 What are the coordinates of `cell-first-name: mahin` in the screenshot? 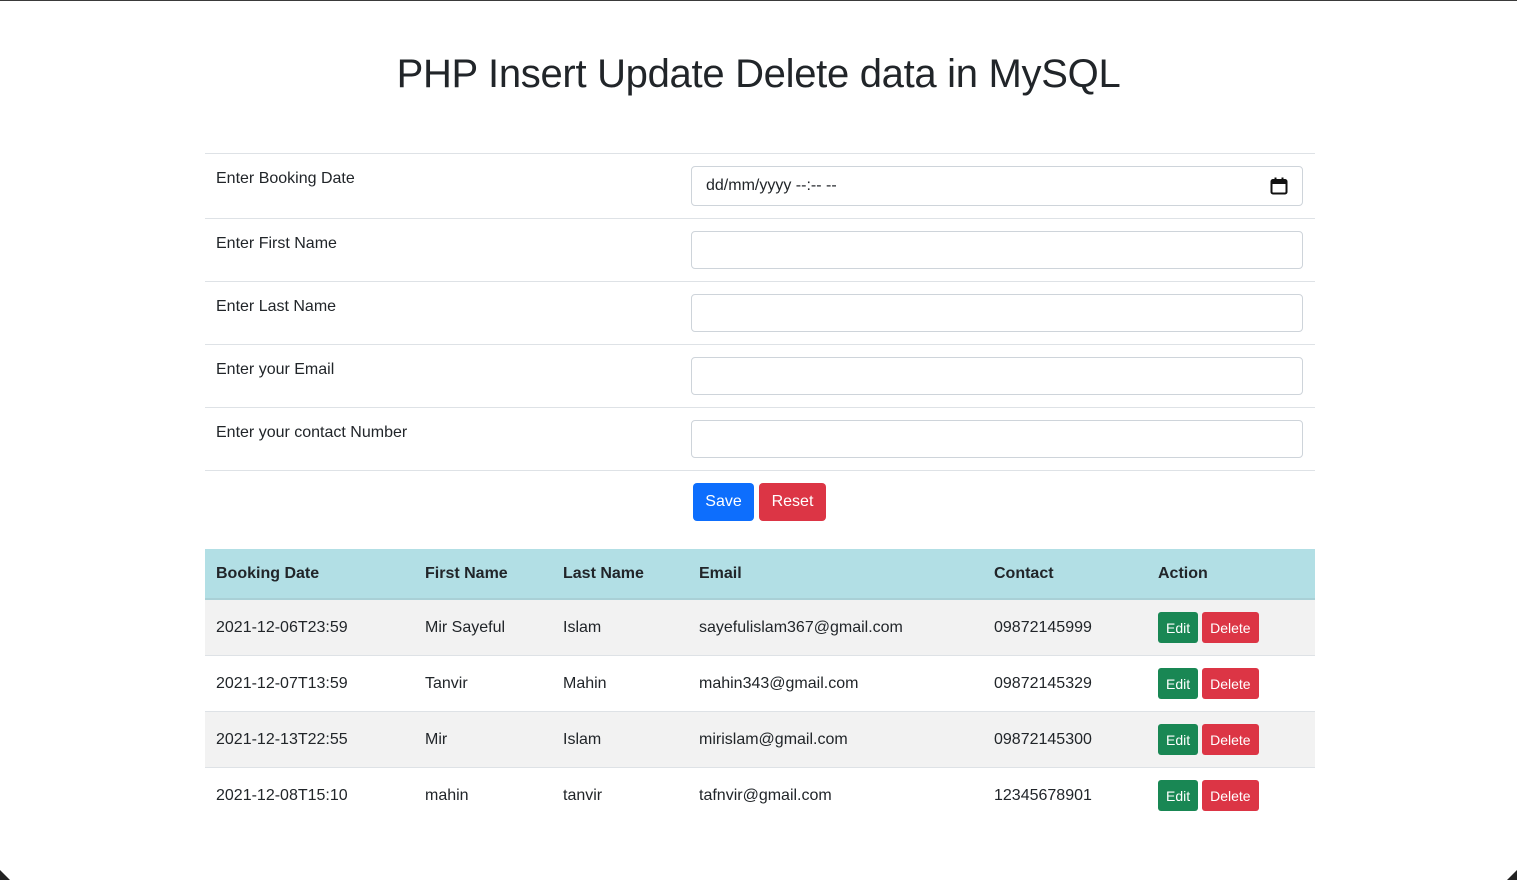 It's located at (447, 795).